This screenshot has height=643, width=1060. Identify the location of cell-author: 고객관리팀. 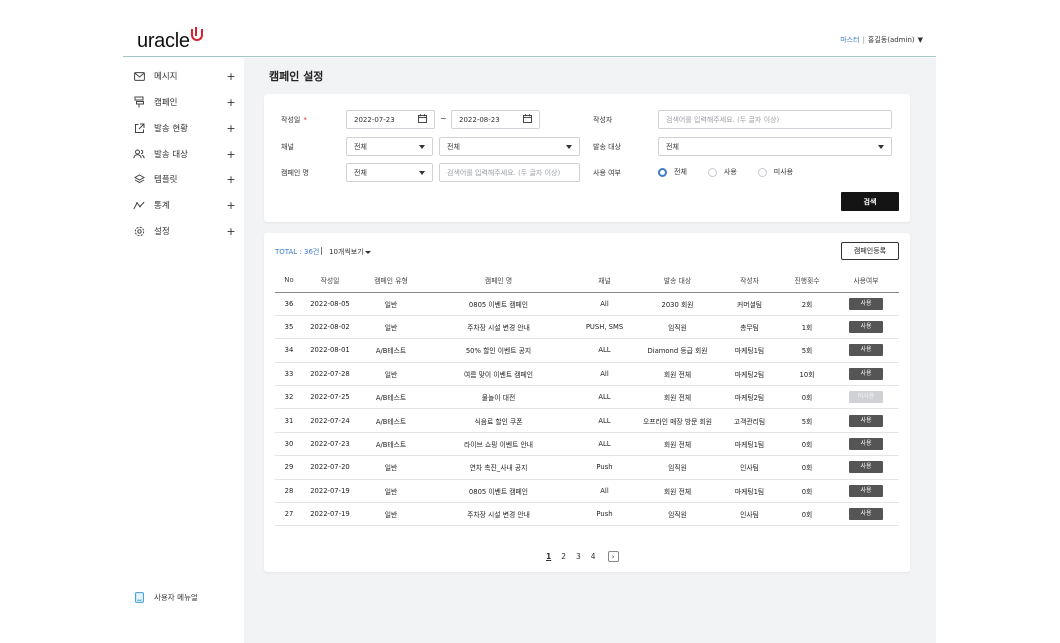
(749, 420).